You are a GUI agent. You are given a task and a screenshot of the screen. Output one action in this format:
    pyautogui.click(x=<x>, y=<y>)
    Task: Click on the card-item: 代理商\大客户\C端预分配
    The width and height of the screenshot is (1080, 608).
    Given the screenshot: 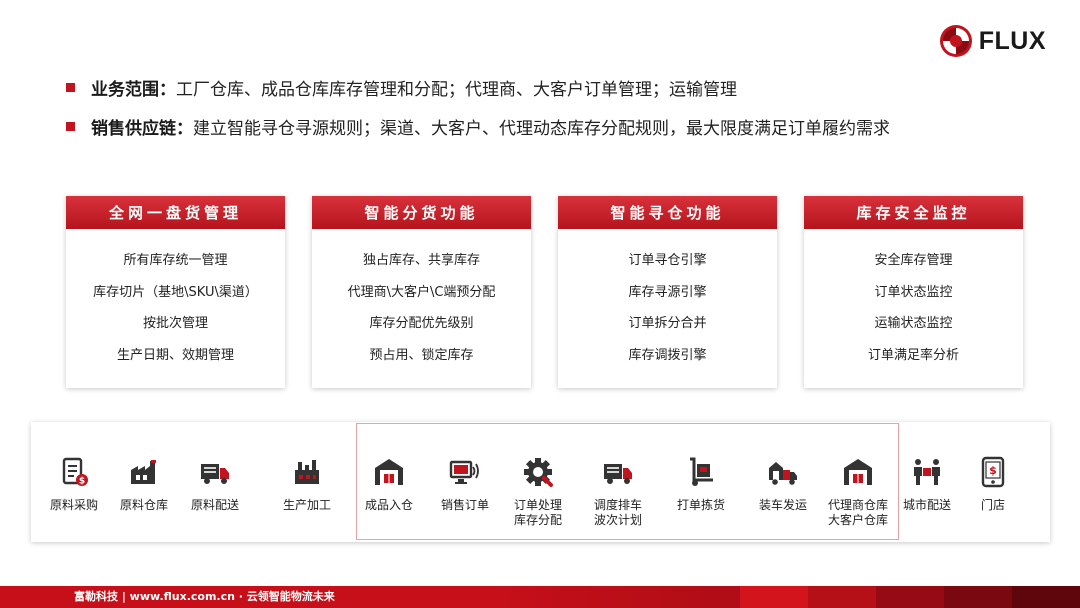 What is the action you would take?
    pyautogui.click(x=421, y=292)
    